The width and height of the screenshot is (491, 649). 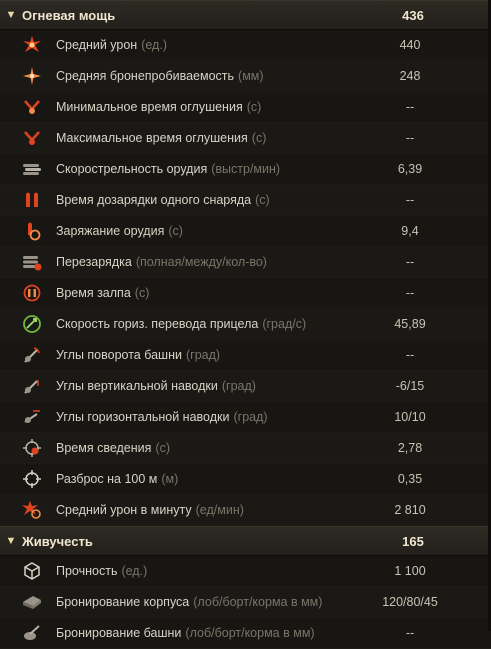 What do you see at coordinates (32, 633) in the screenshot?
I see `turret-armor-icon` at bounding box center [32, 633].